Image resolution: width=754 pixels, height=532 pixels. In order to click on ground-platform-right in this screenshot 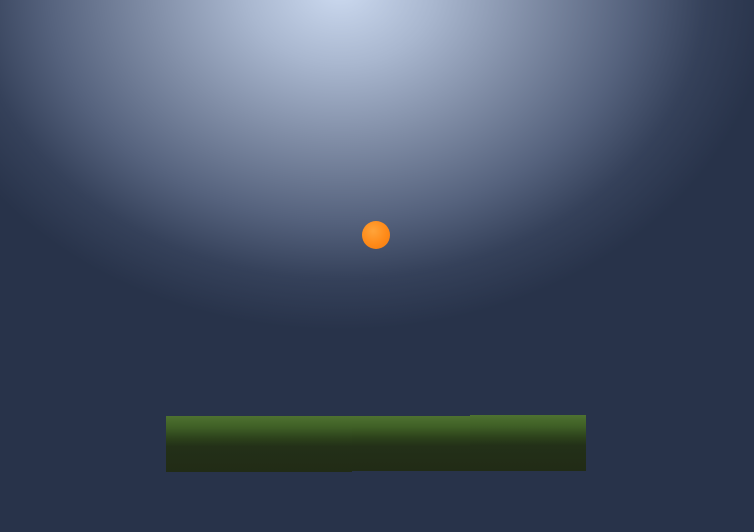, I will do `click(528, 443)`.